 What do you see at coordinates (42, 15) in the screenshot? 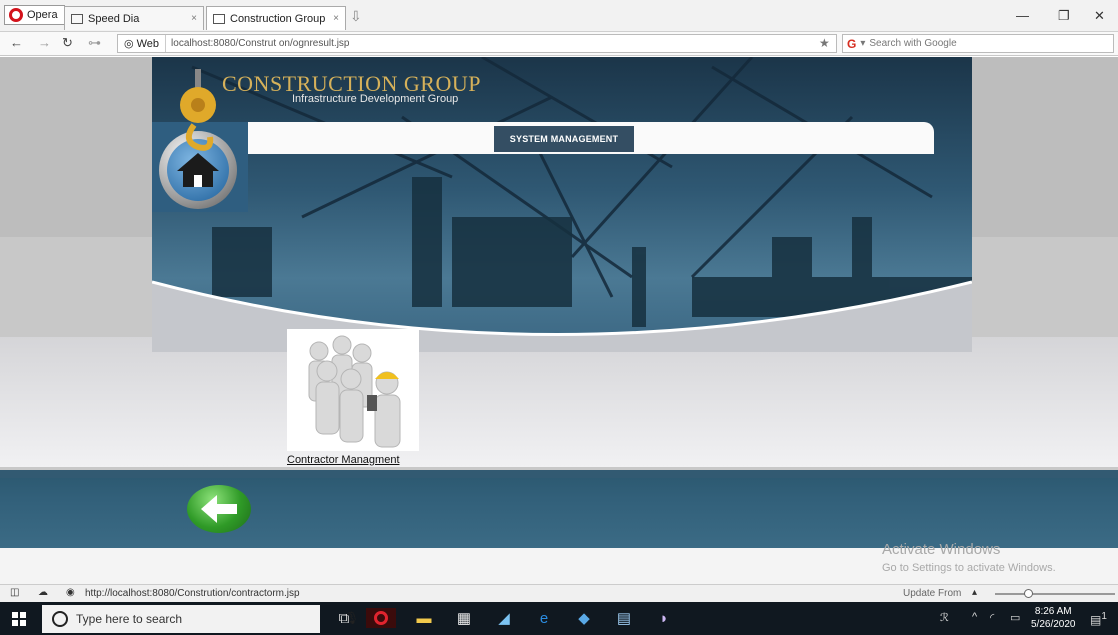
I see `opera-label: Opera` at bounding box center [42, 15].